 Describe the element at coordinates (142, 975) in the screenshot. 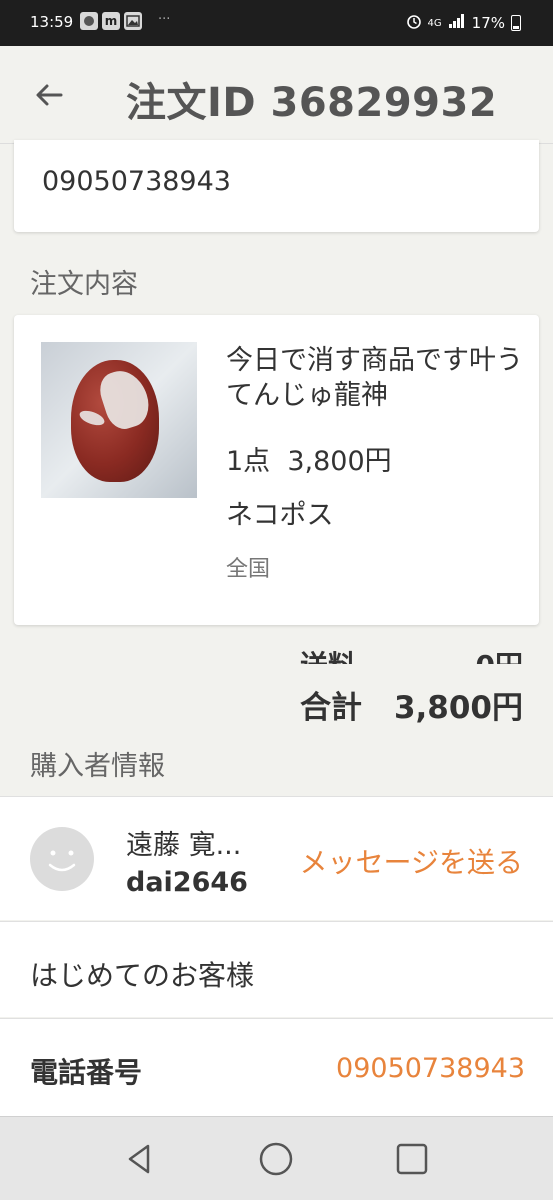

I see `first-time-customer-label: はじめてのお客様` at that location.